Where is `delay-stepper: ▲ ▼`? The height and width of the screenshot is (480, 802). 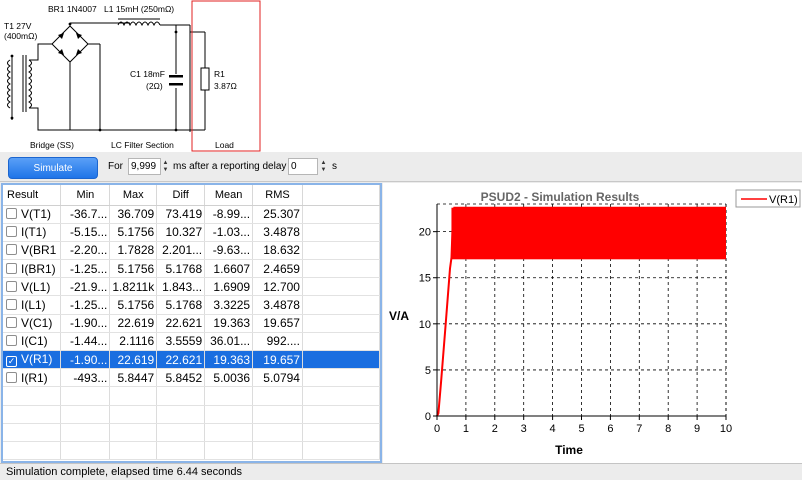
delay-stepper: ▲ ▼ is located at coordinates (323, 166).